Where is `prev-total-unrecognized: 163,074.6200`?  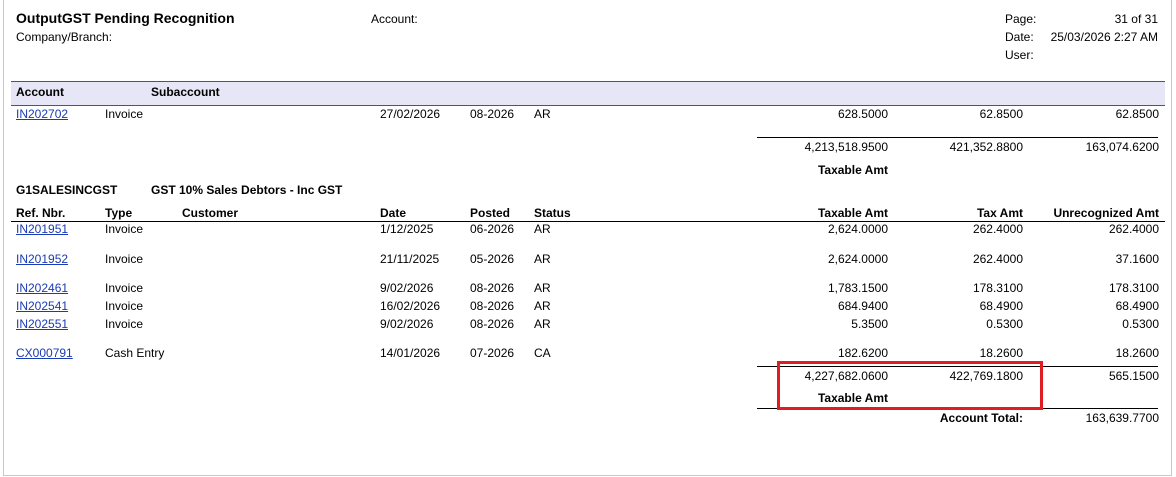
prev-total-unrecognized: 163,074.6200 is located at coordinates (1122, 147).